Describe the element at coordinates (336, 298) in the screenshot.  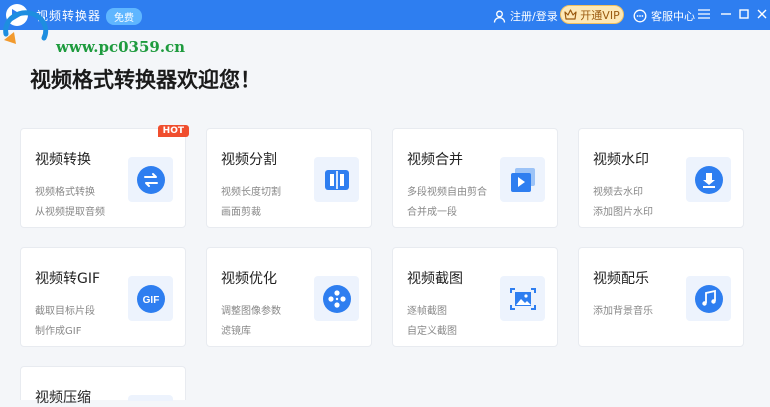
I see `film-reel-icon` at that location.